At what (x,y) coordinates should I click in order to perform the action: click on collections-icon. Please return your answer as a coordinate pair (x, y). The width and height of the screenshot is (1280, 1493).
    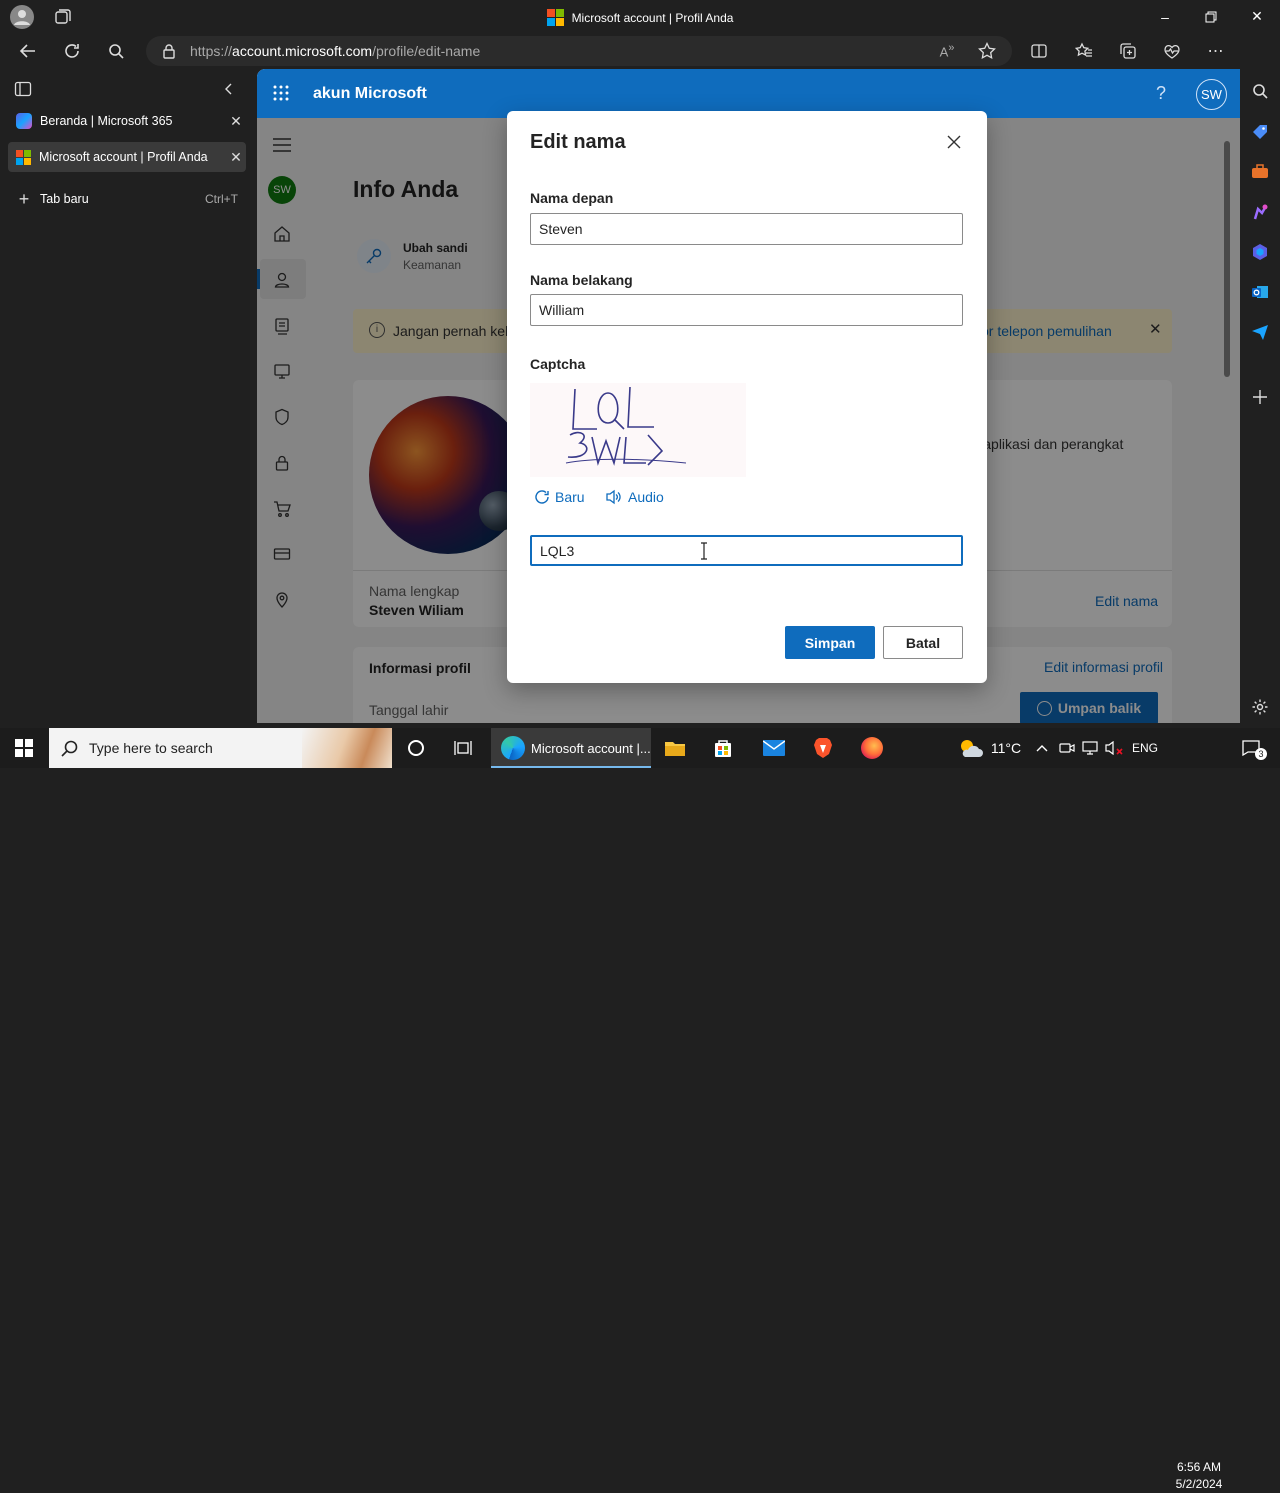
    Looking at the image, I should click on (1128, 51).